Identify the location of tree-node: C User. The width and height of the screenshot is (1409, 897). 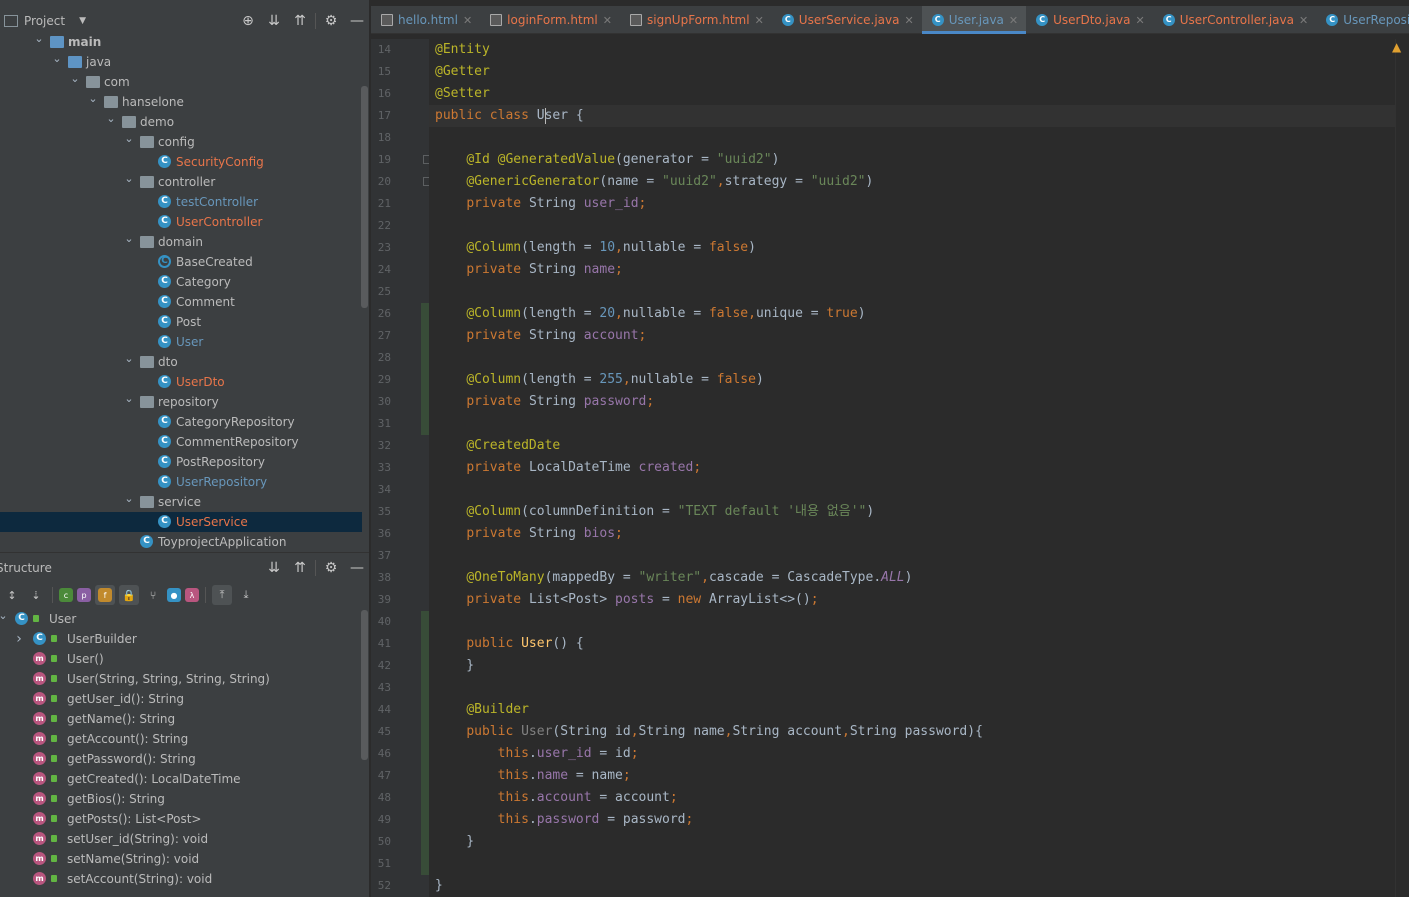
(181, 342).